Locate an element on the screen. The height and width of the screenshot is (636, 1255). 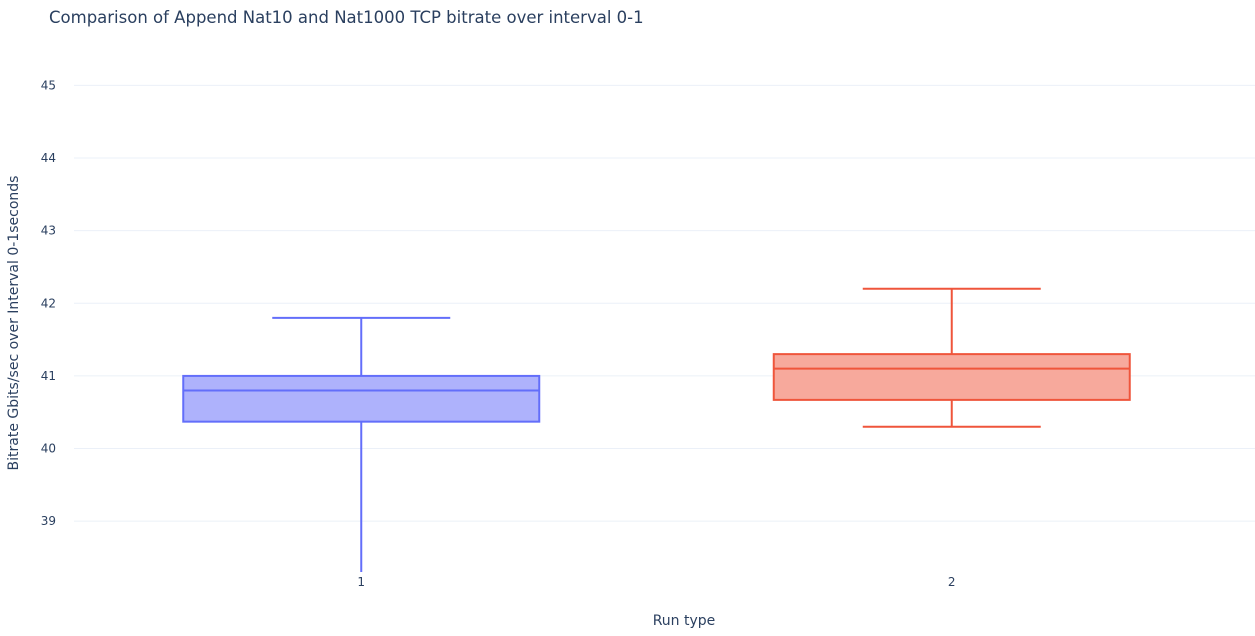
x-tick-labels: 12 is located at coordinates (656, 582).